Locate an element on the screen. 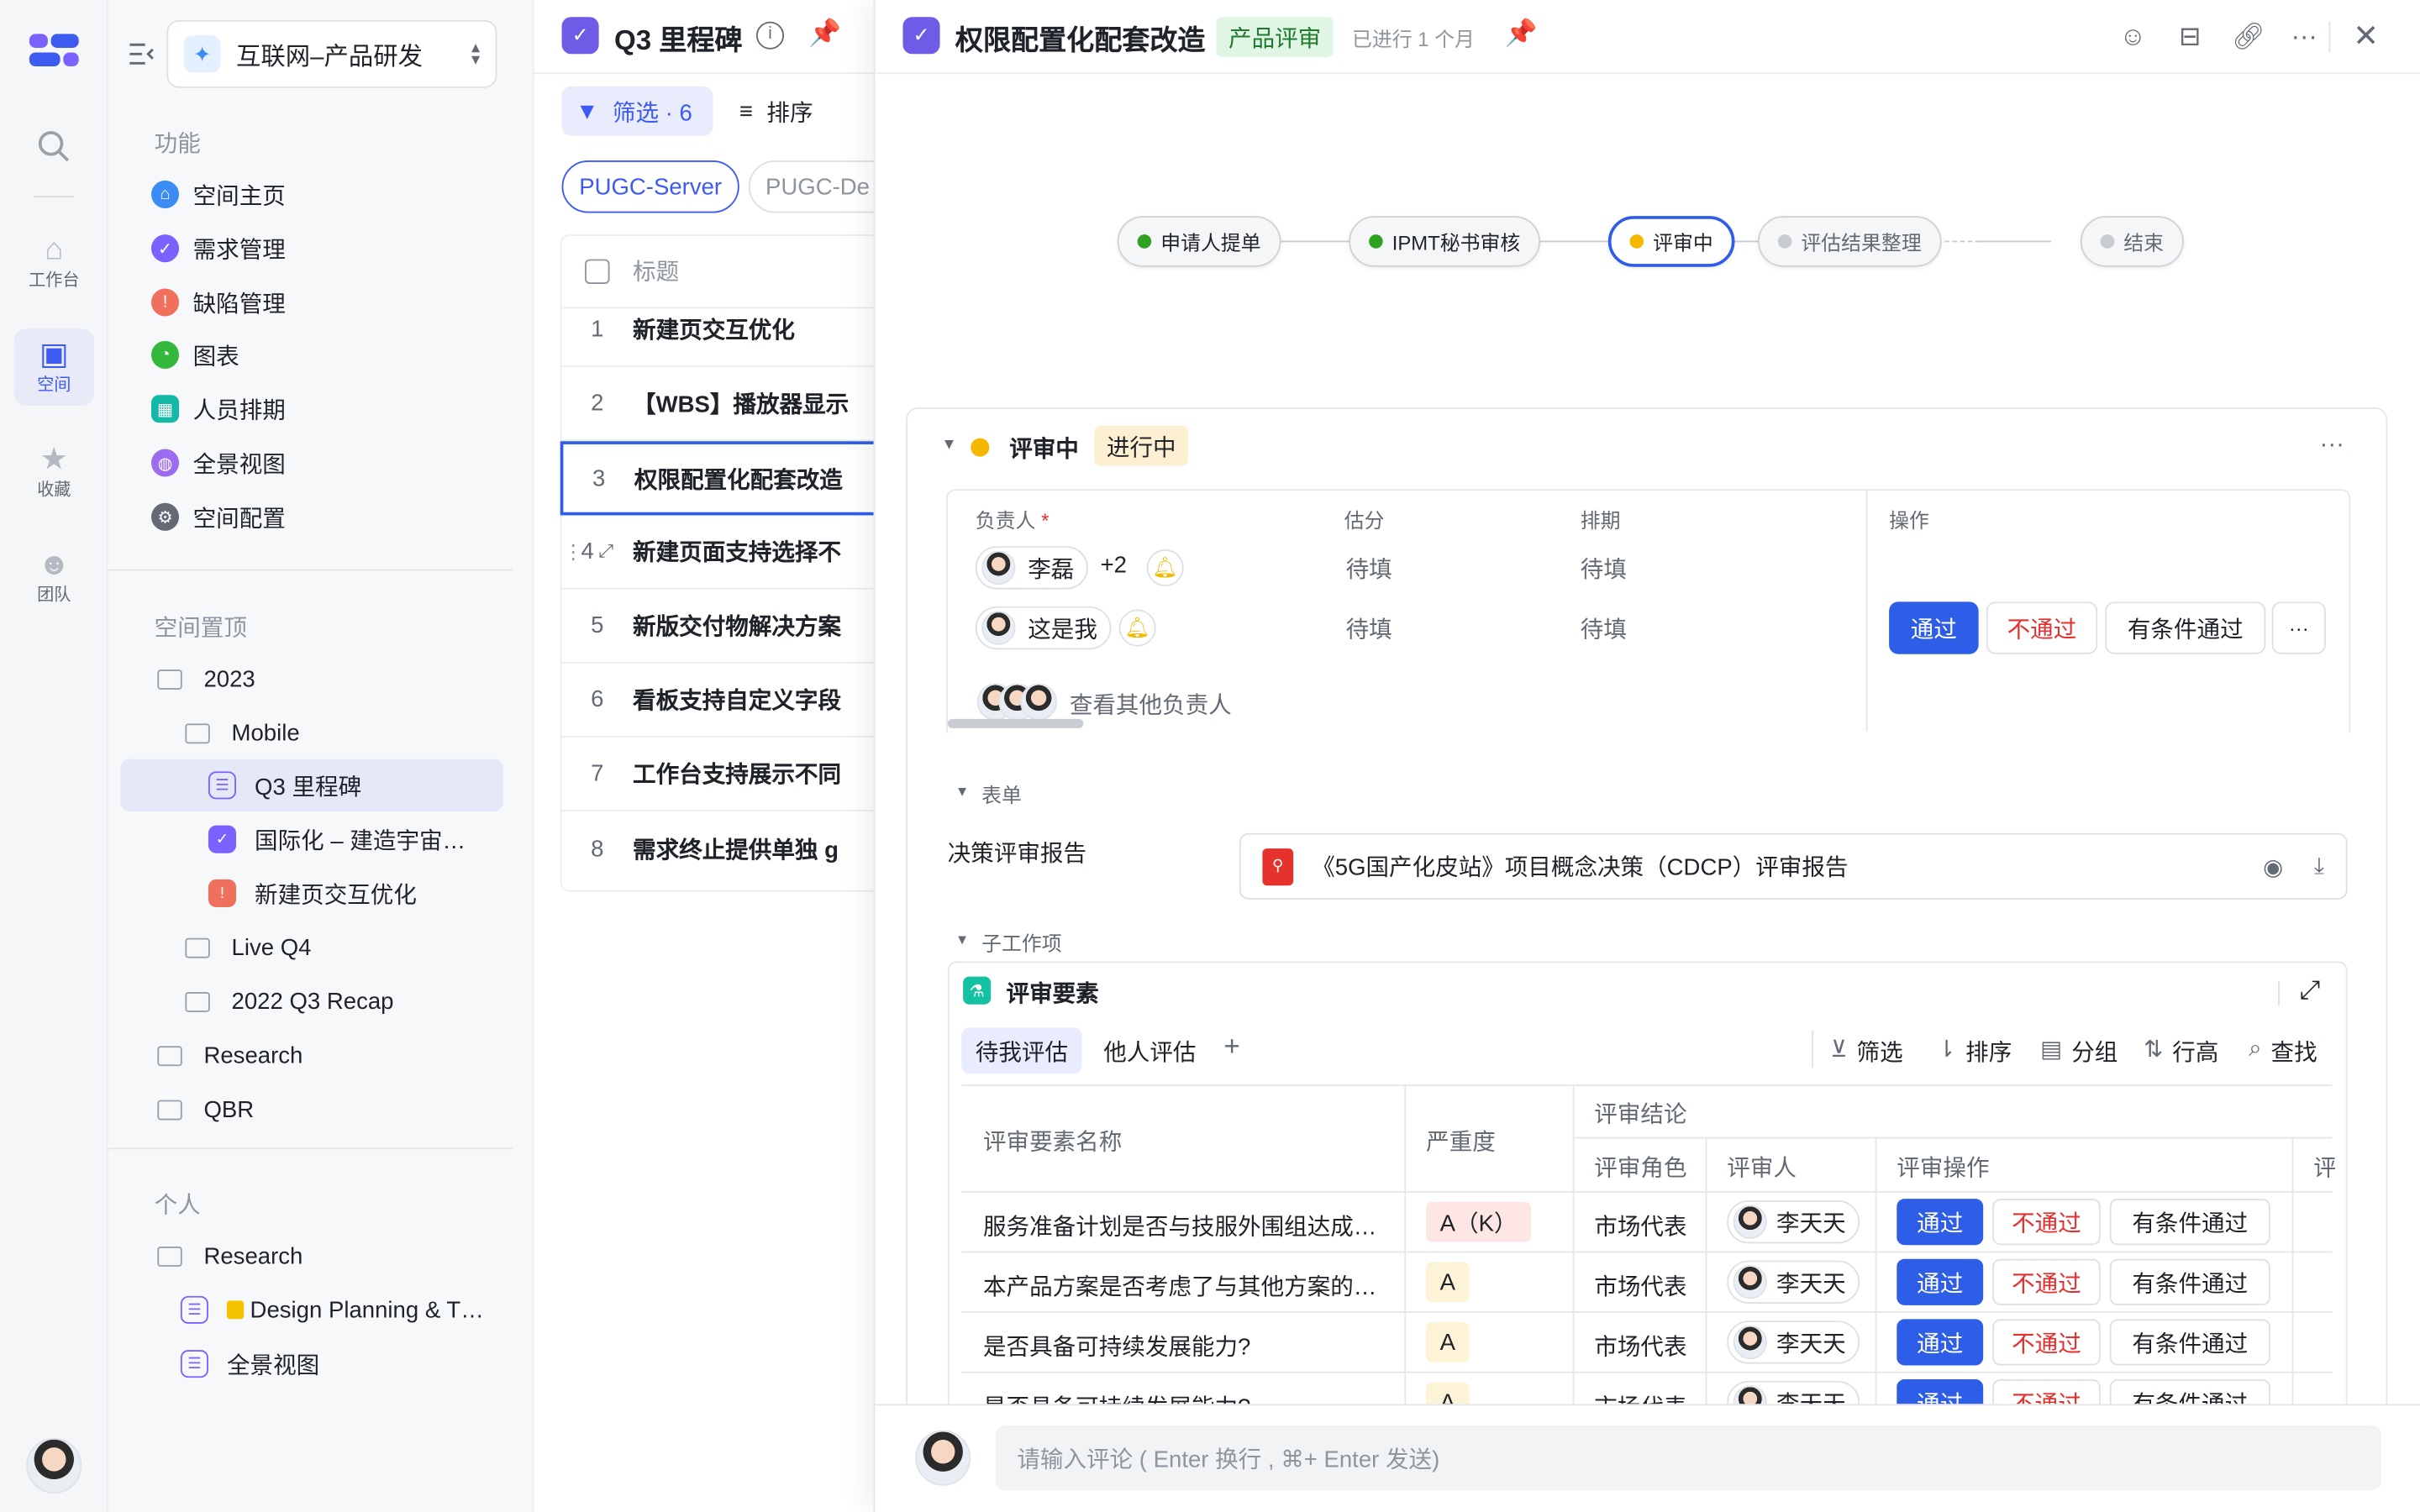 The width and height of the screenshot is (2420, 1512). sort-button: ≡ 排序 is located at coordinates (776, 111).